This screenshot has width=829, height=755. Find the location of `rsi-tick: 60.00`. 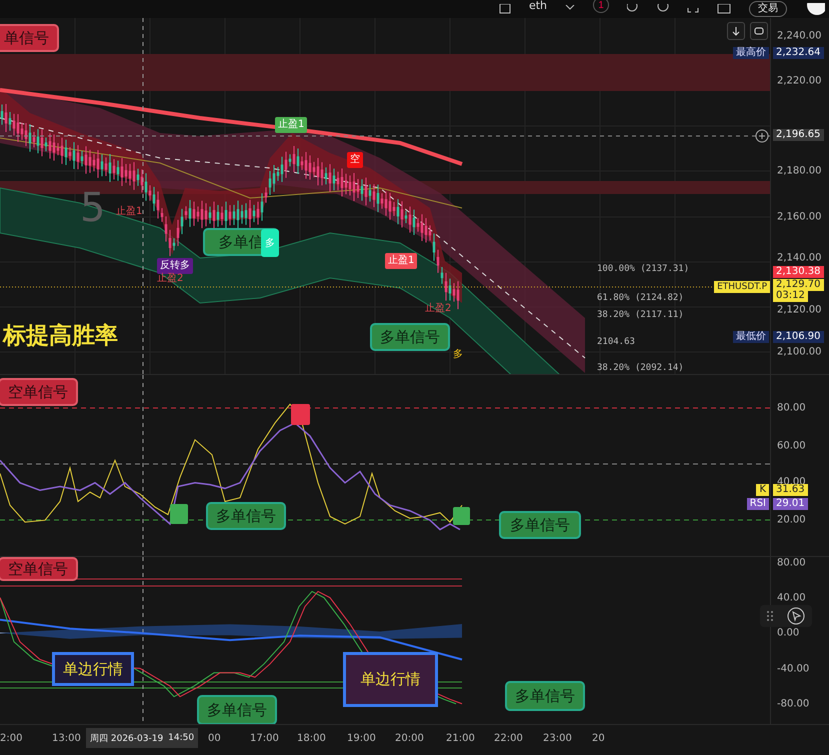

rsi-tick: 60.00 is located at coordinates (791, 446).